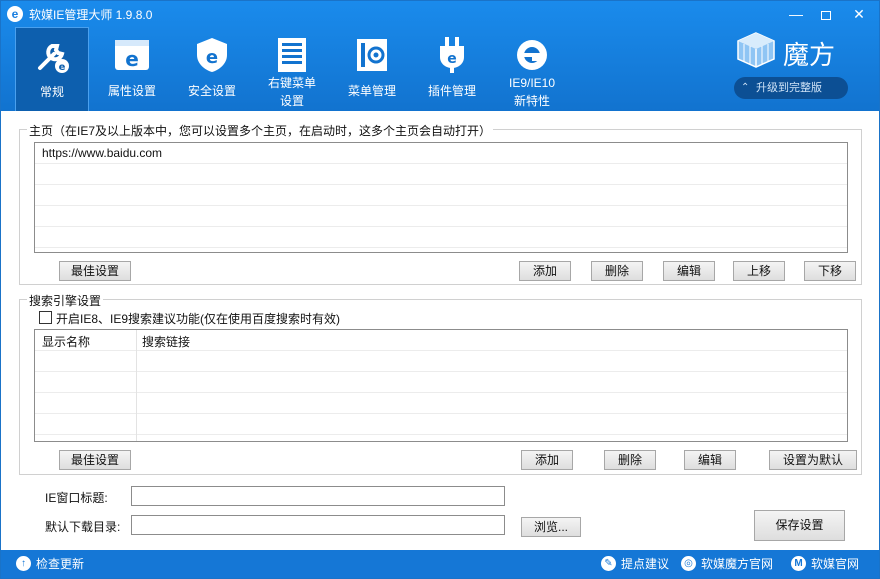 The image size is (880, 579). Describe the element at coordinates (65, 300) in the screenshot. I see `search-group-title: 搜索引擎设置` at that location.